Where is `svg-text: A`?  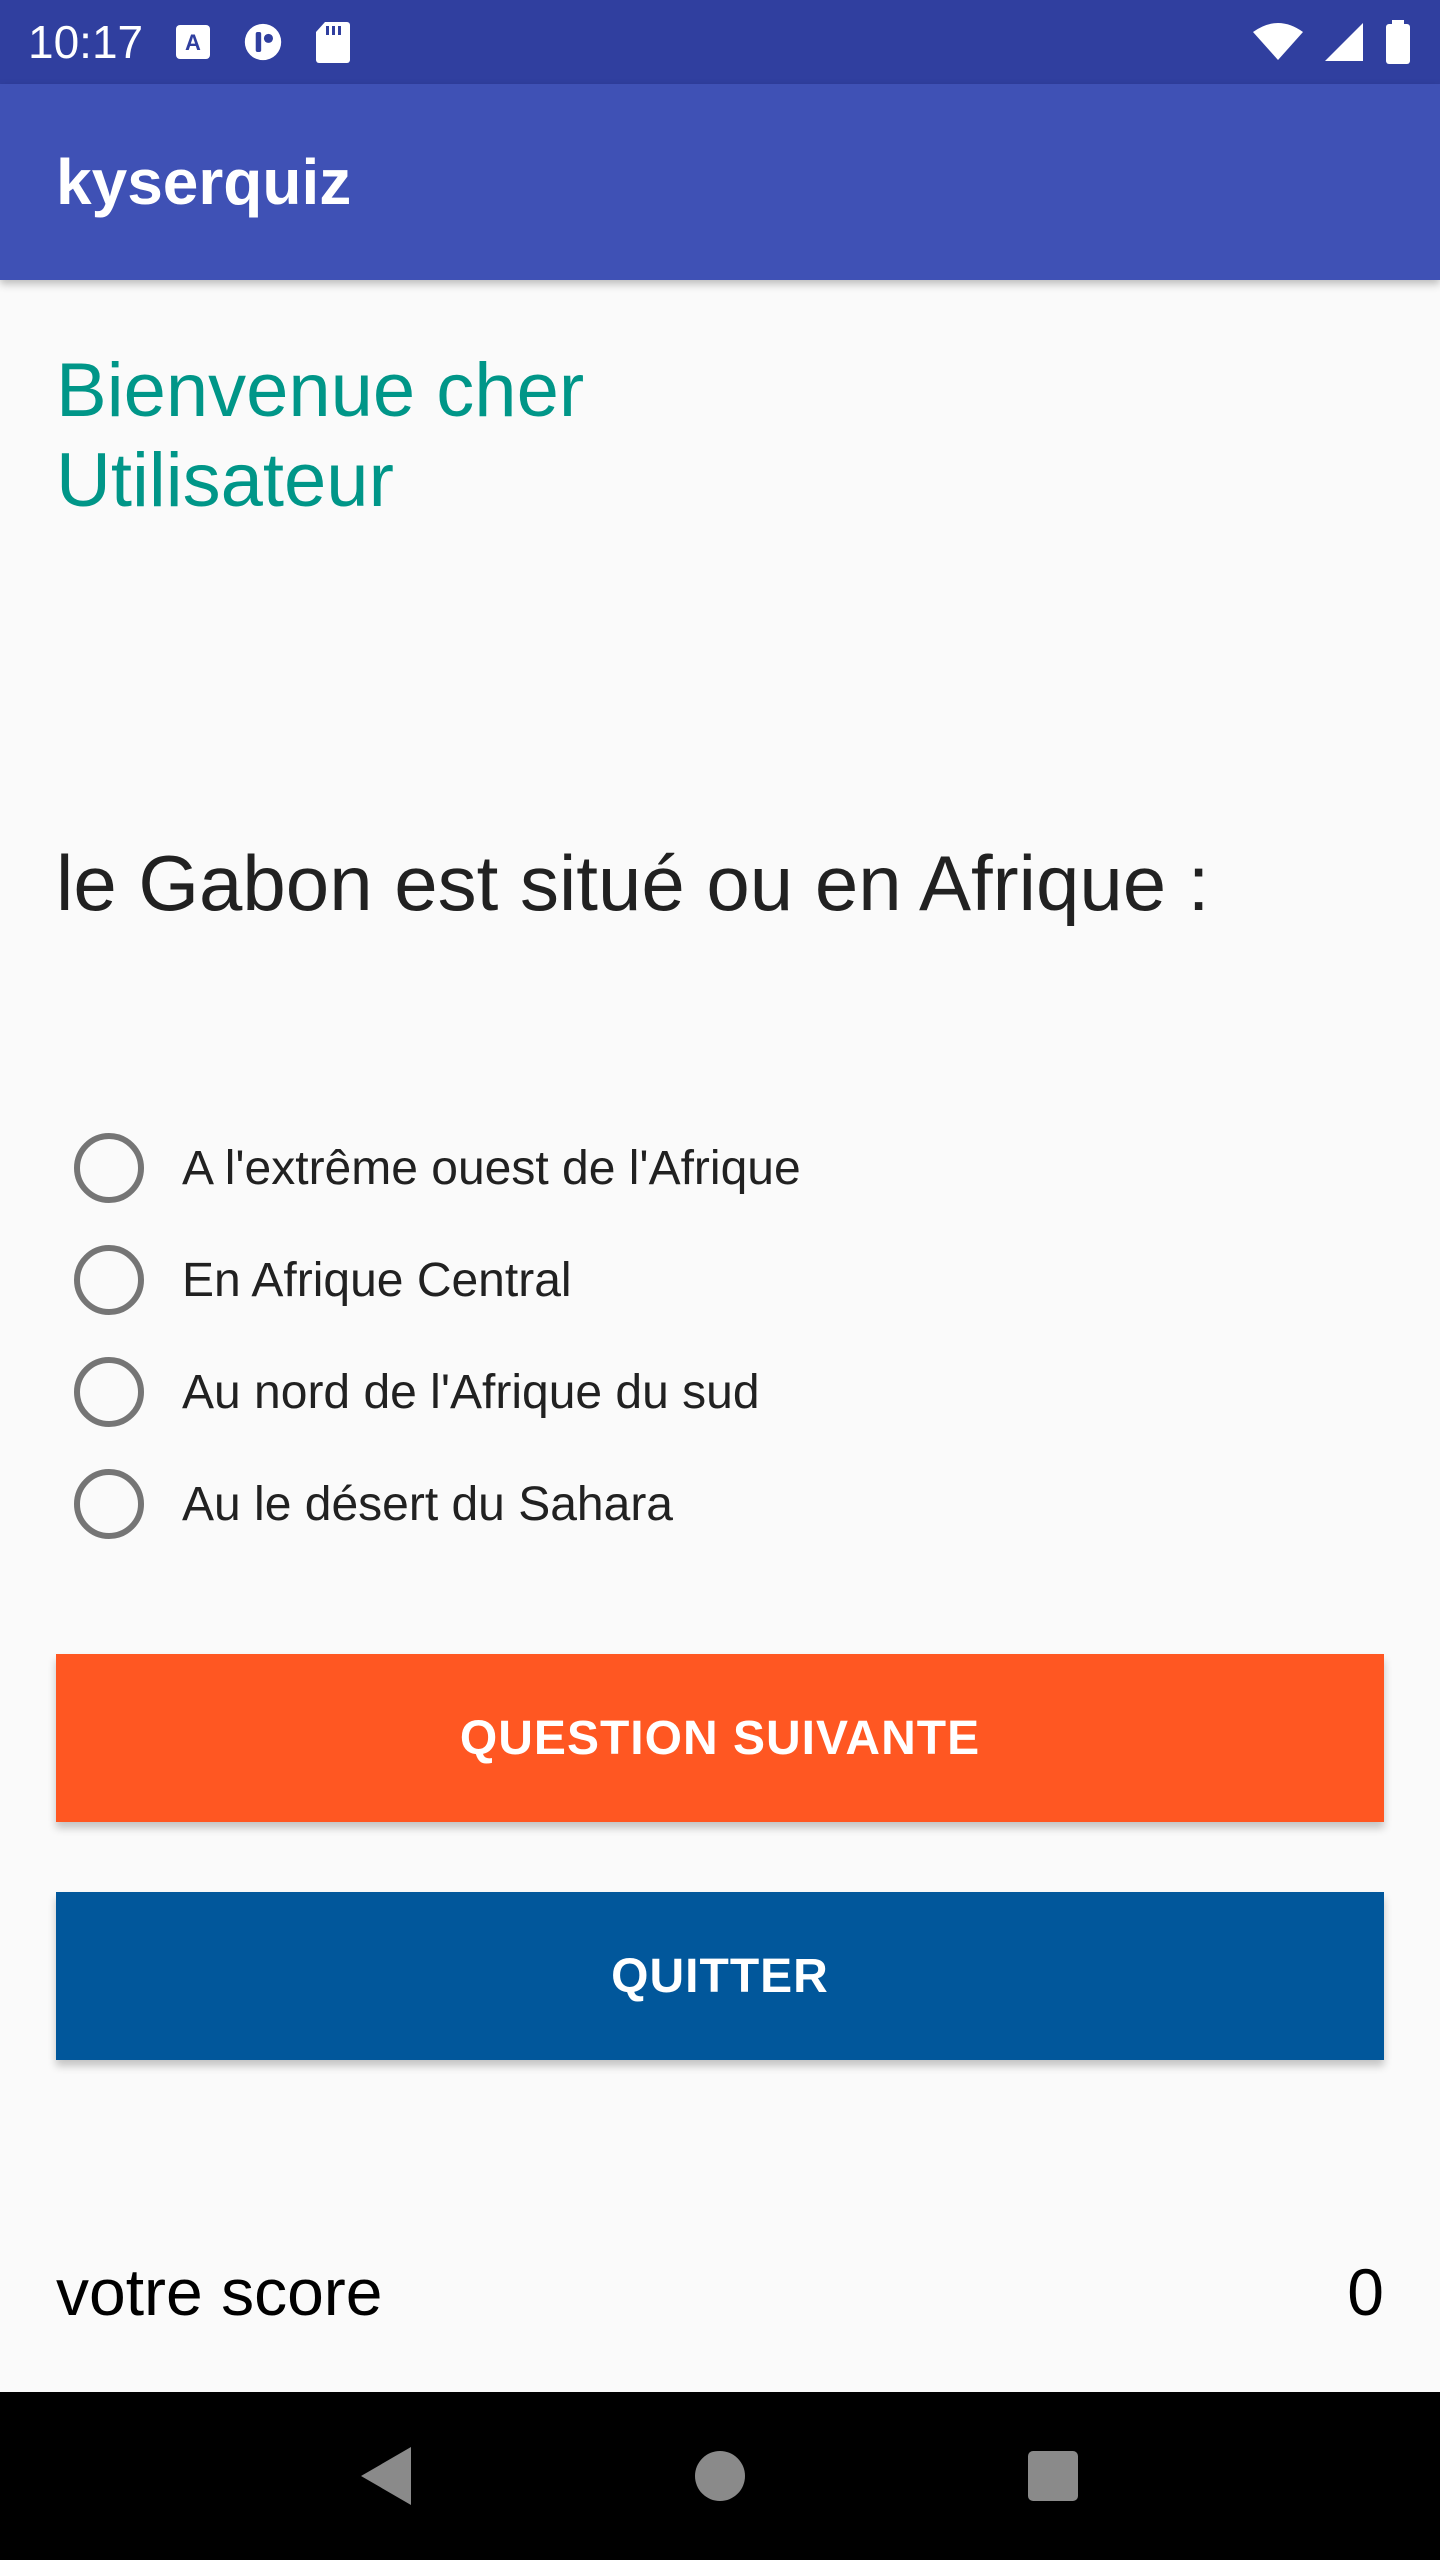
svg-text: A is located at coordinates (193, 42).